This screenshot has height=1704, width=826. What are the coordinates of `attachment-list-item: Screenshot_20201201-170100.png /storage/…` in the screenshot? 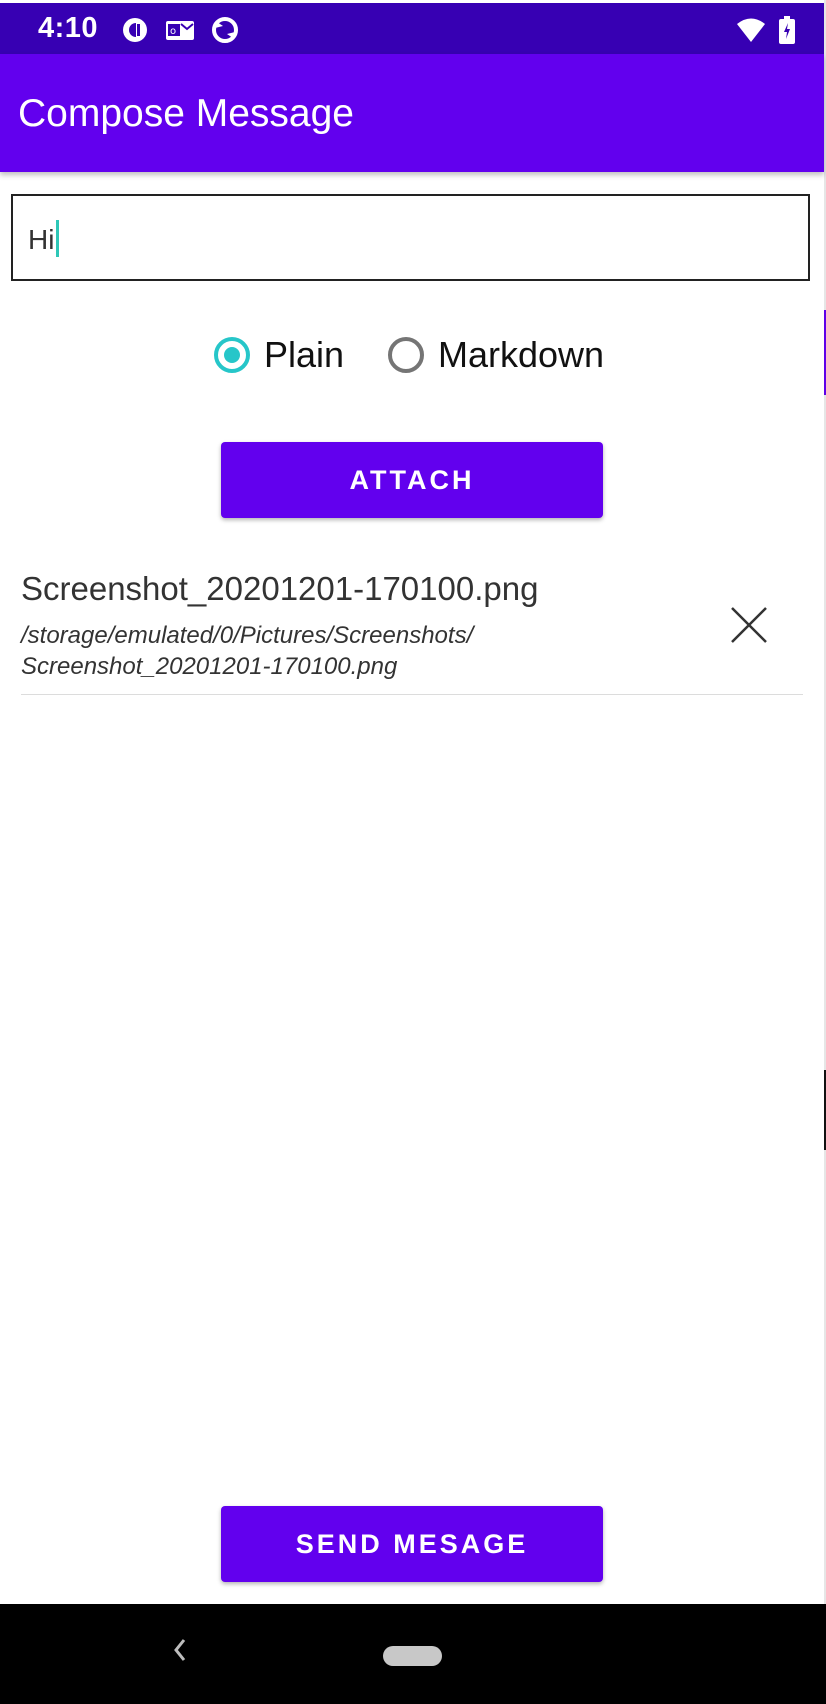 It's located at (412, 627).